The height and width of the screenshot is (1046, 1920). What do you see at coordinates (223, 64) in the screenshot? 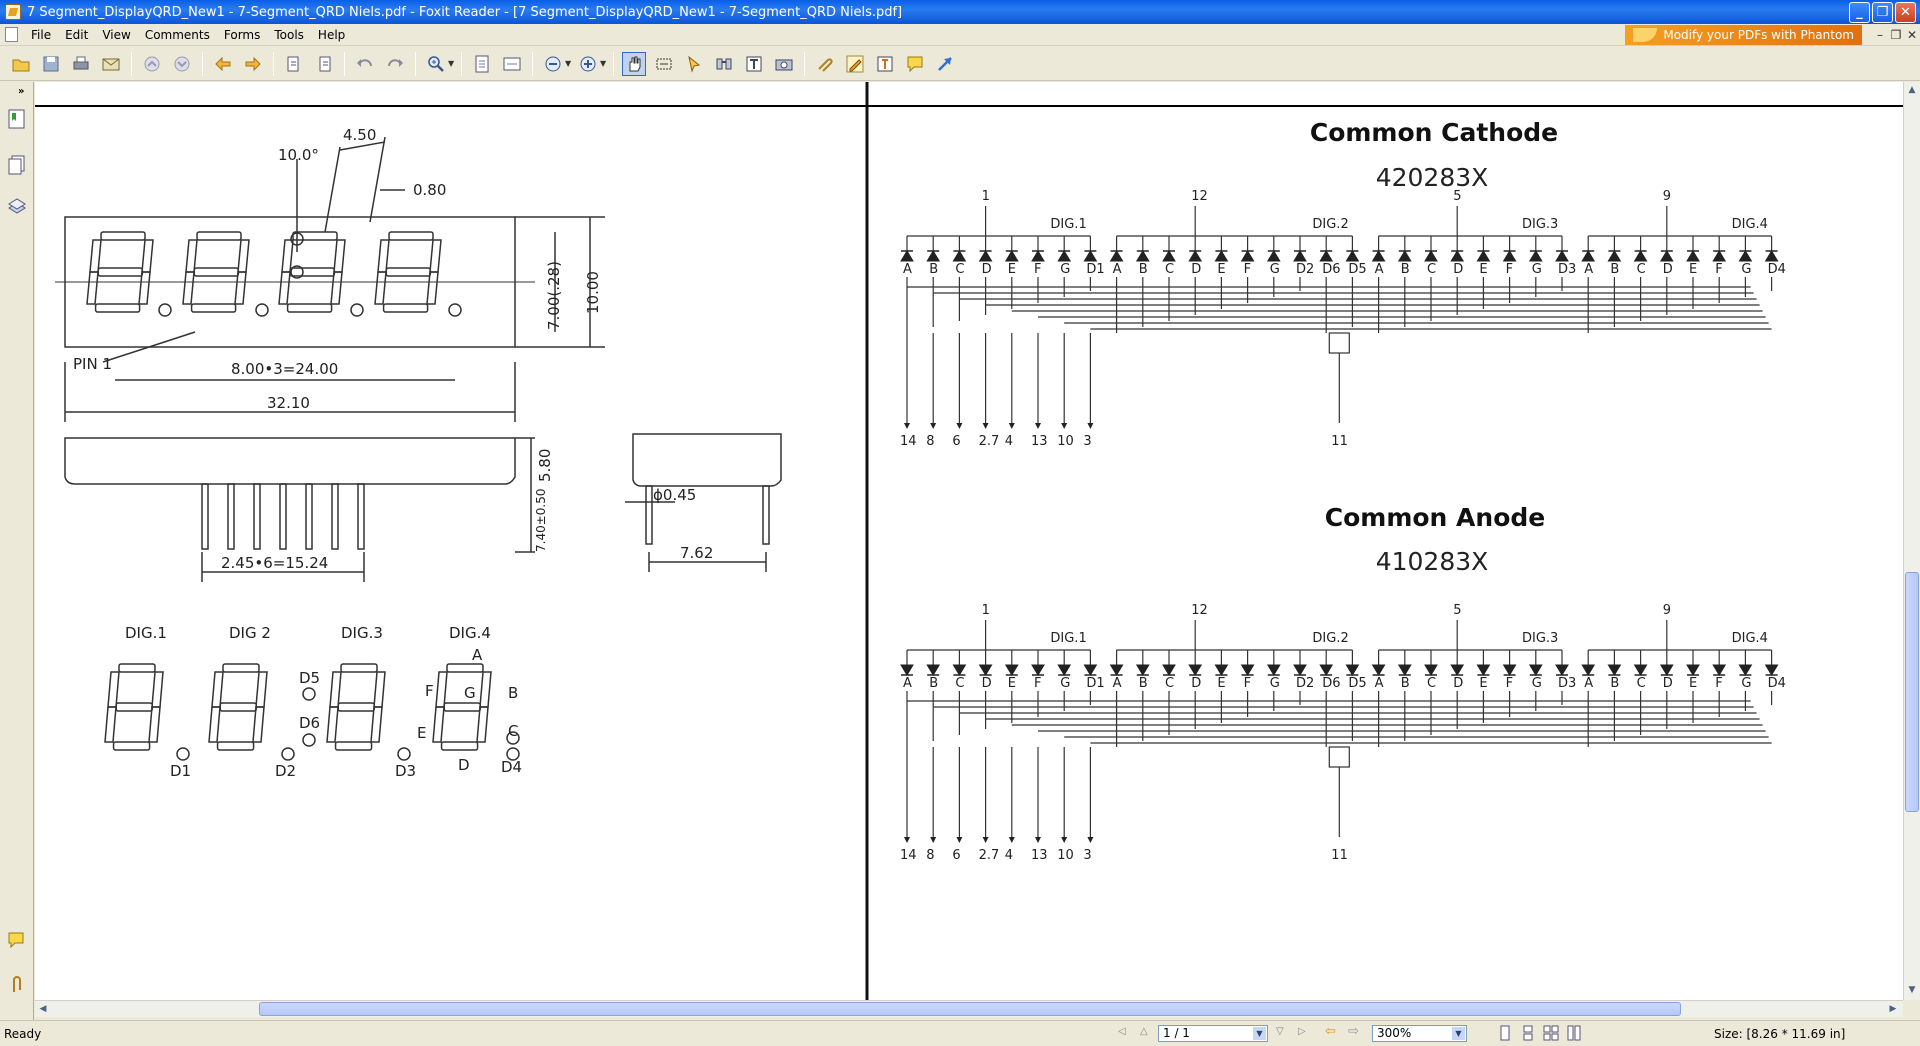
I see `back-arrow-icon` at bounding box center [223, 64].